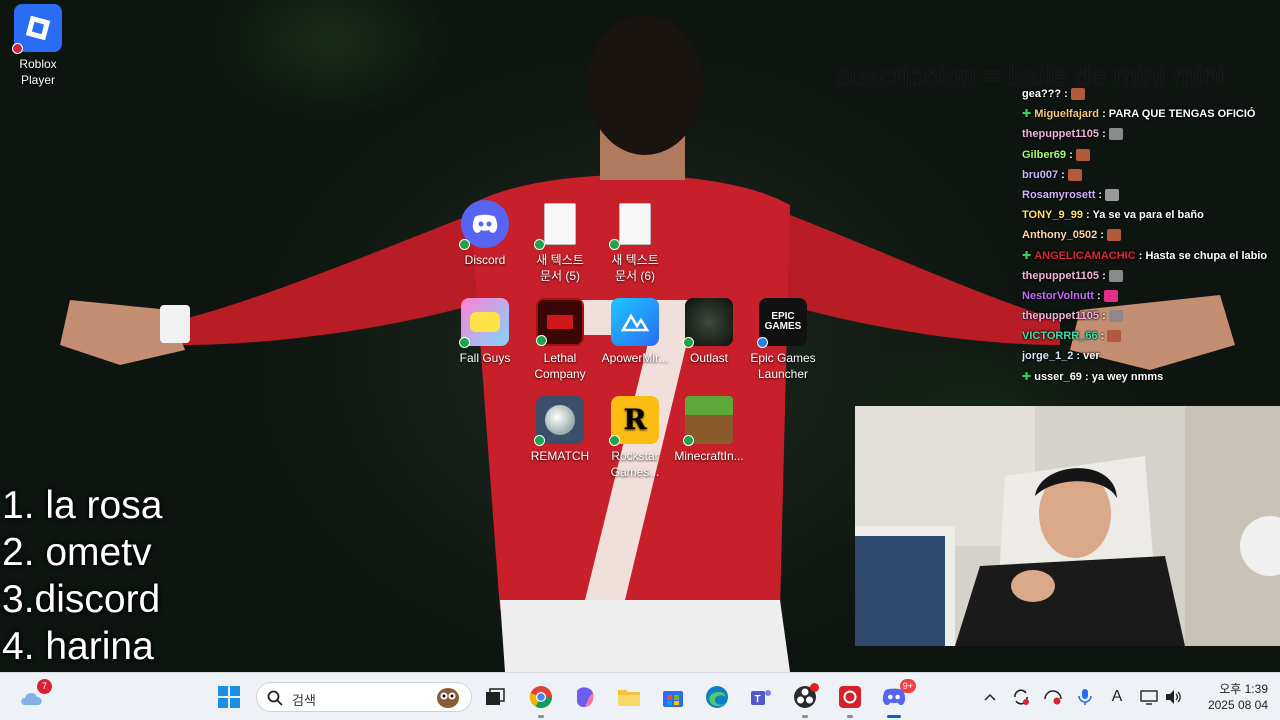  What do you see at coordinates (1052, 215) in the screenshot?
I see `chat-username: TONY_9_99` at bounding box center [1052, 215].